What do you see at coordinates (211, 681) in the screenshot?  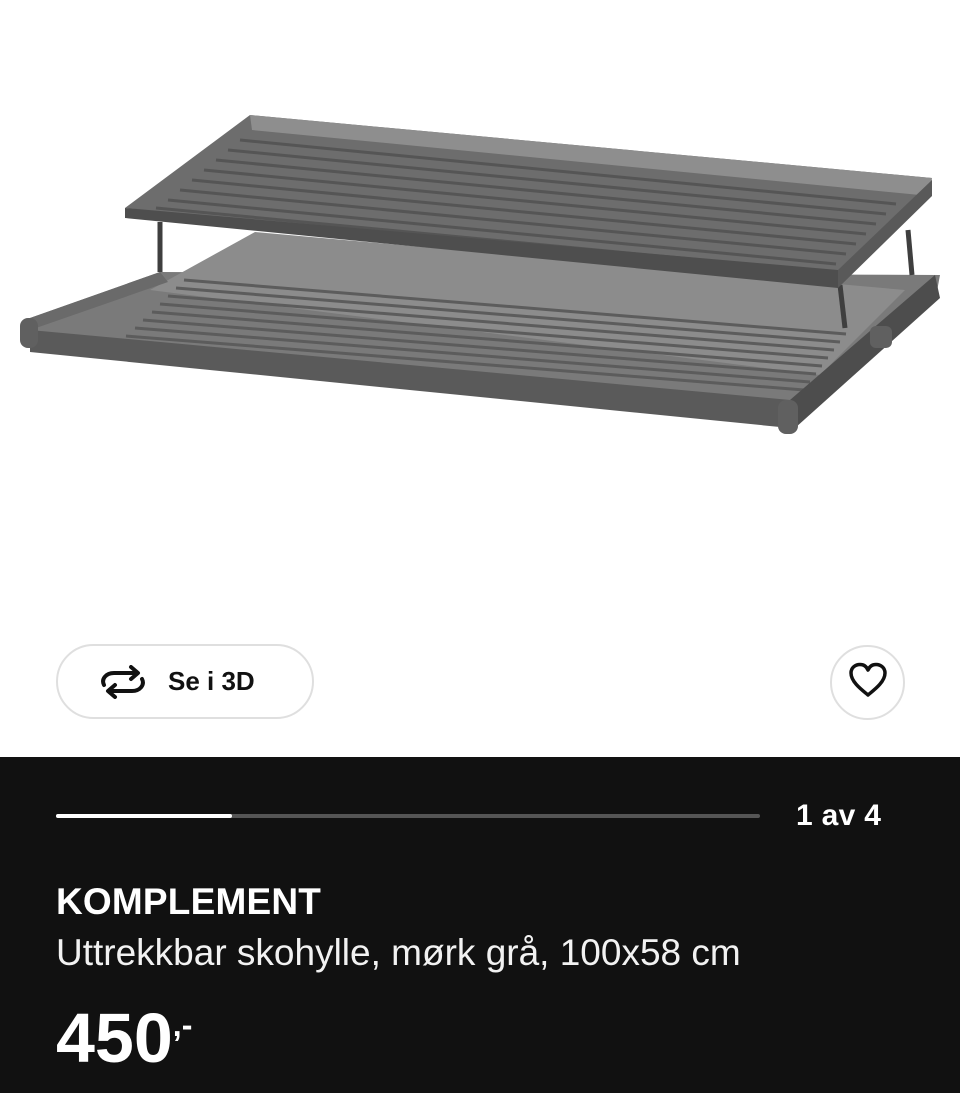 I see `view-in-3d-label: Se i 3D` at bounding box center [211, 681].